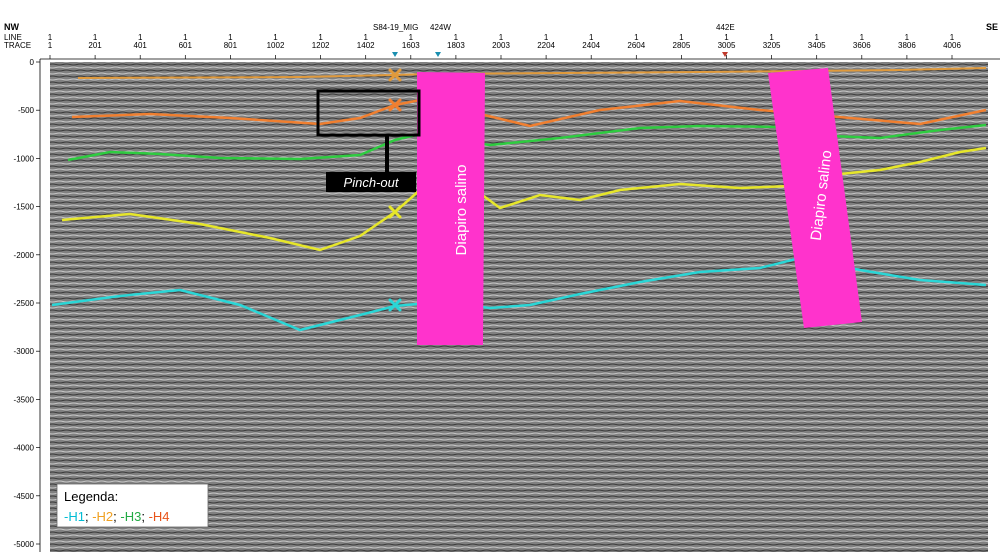 This screenshot has height=554, width=1004. Describe the element at coordinates (411, 45) in the screenshot. I see `trace-tick-label: 1603` at that location.